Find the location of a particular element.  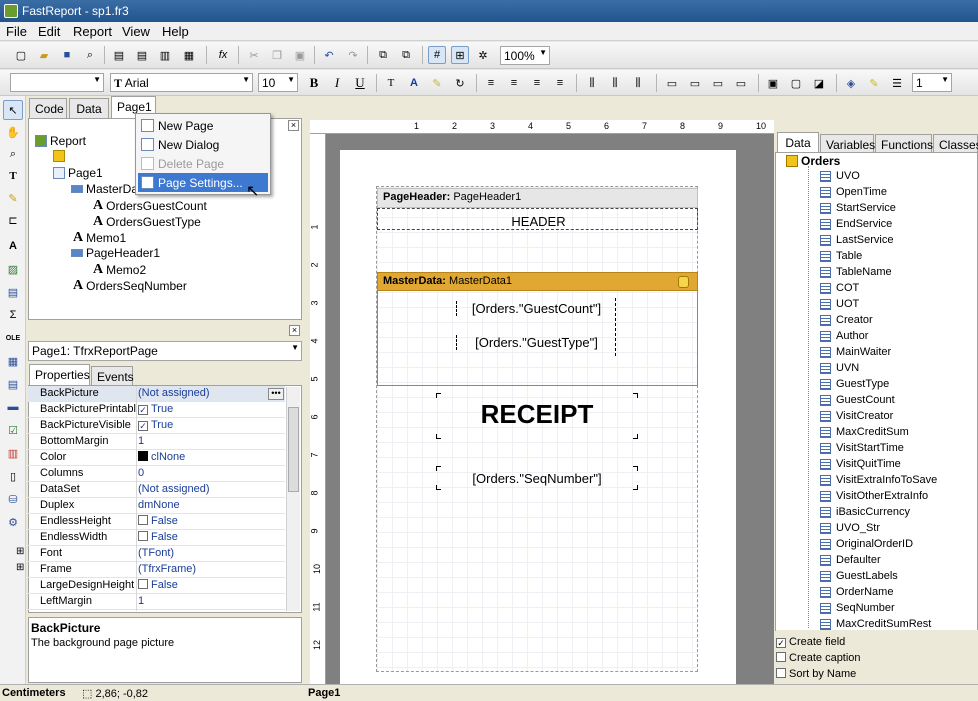

ungroup-icon: ⧉ is located at coordinates (406, 55).